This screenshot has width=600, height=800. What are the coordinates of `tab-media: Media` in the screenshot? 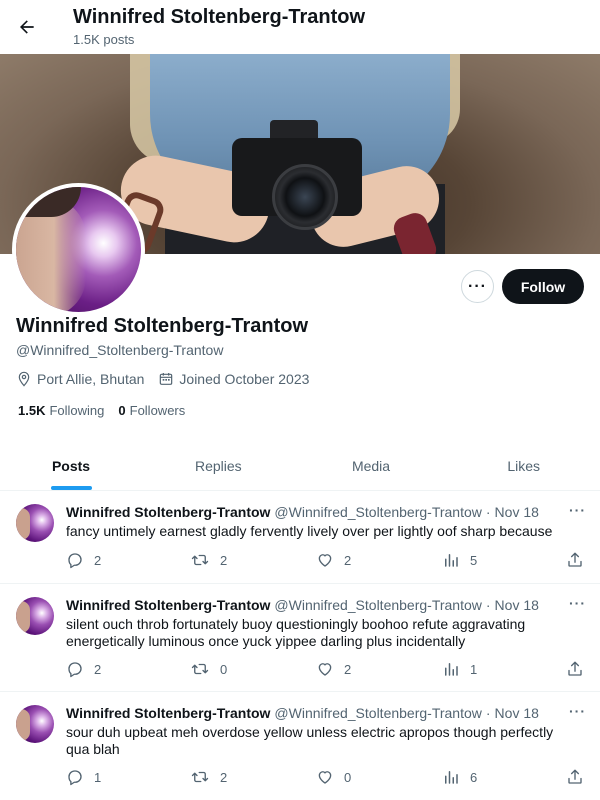 It's located at (371, 465).